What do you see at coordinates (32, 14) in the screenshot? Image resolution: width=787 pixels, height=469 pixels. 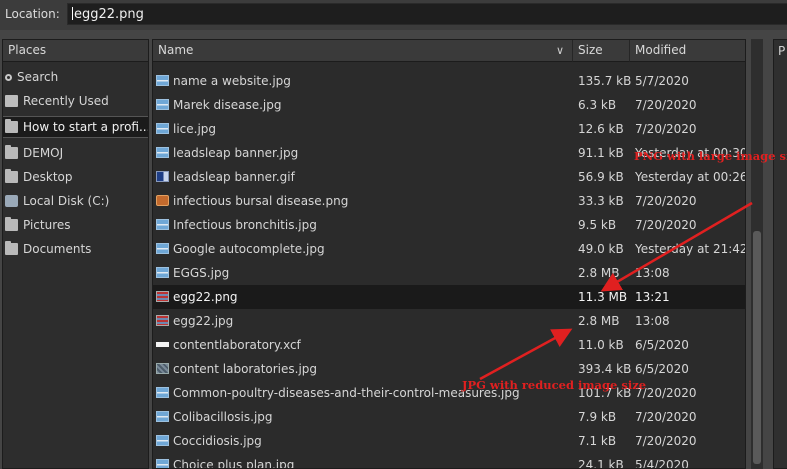 I see `location-label: Location:` at bounding box center [32, 14].